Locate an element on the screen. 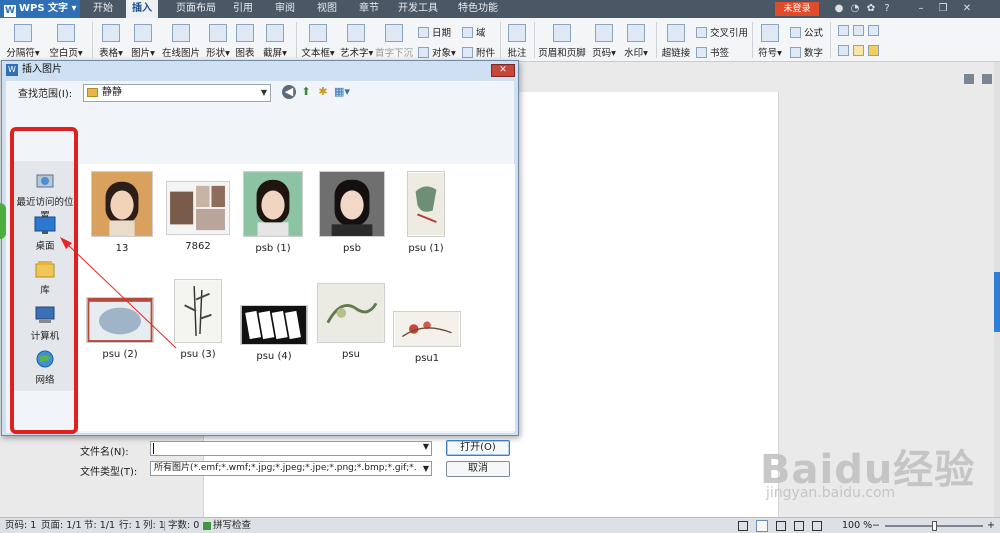 This screenshot has width=1000, height=533. file-item: psu (2) is located at coordinates (120, 328).